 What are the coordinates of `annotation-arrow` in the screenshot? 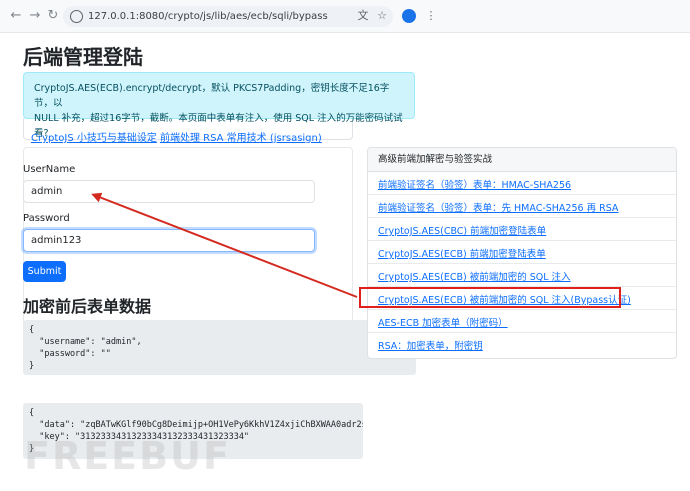 It's located at (224, 245).